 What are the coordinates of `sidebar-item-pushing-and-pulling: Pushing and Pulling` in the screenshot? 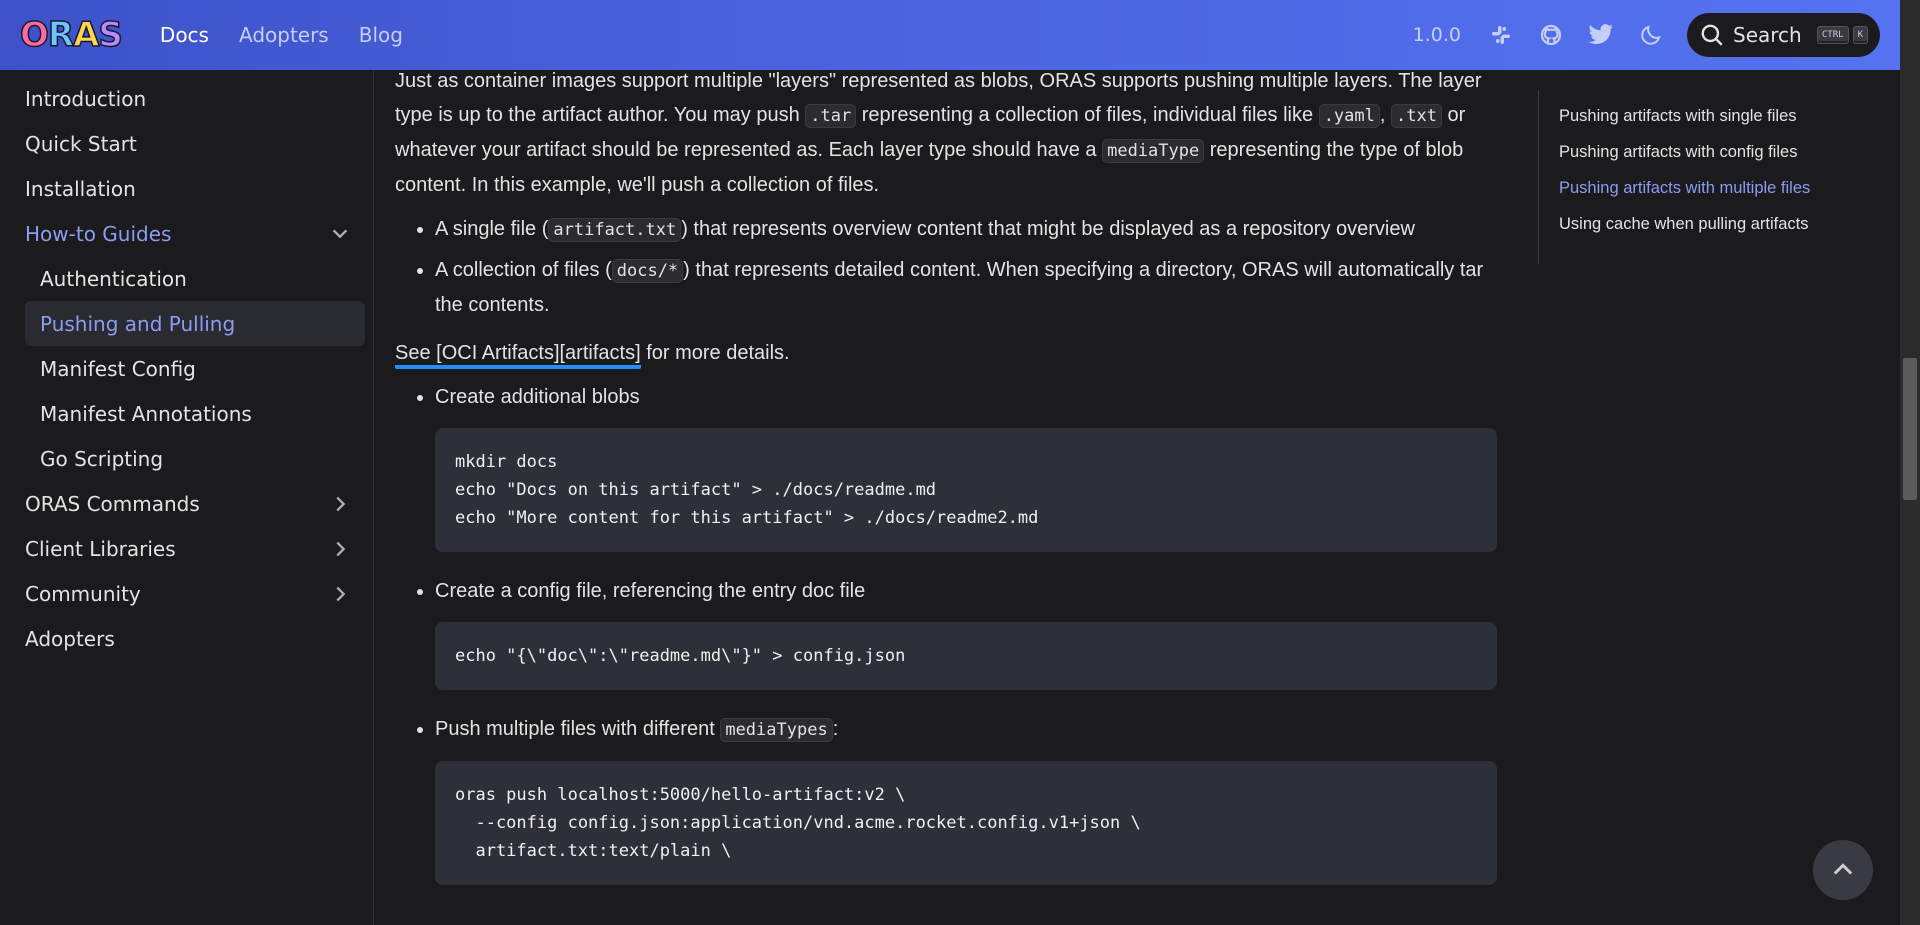 It's located at (195, 323).